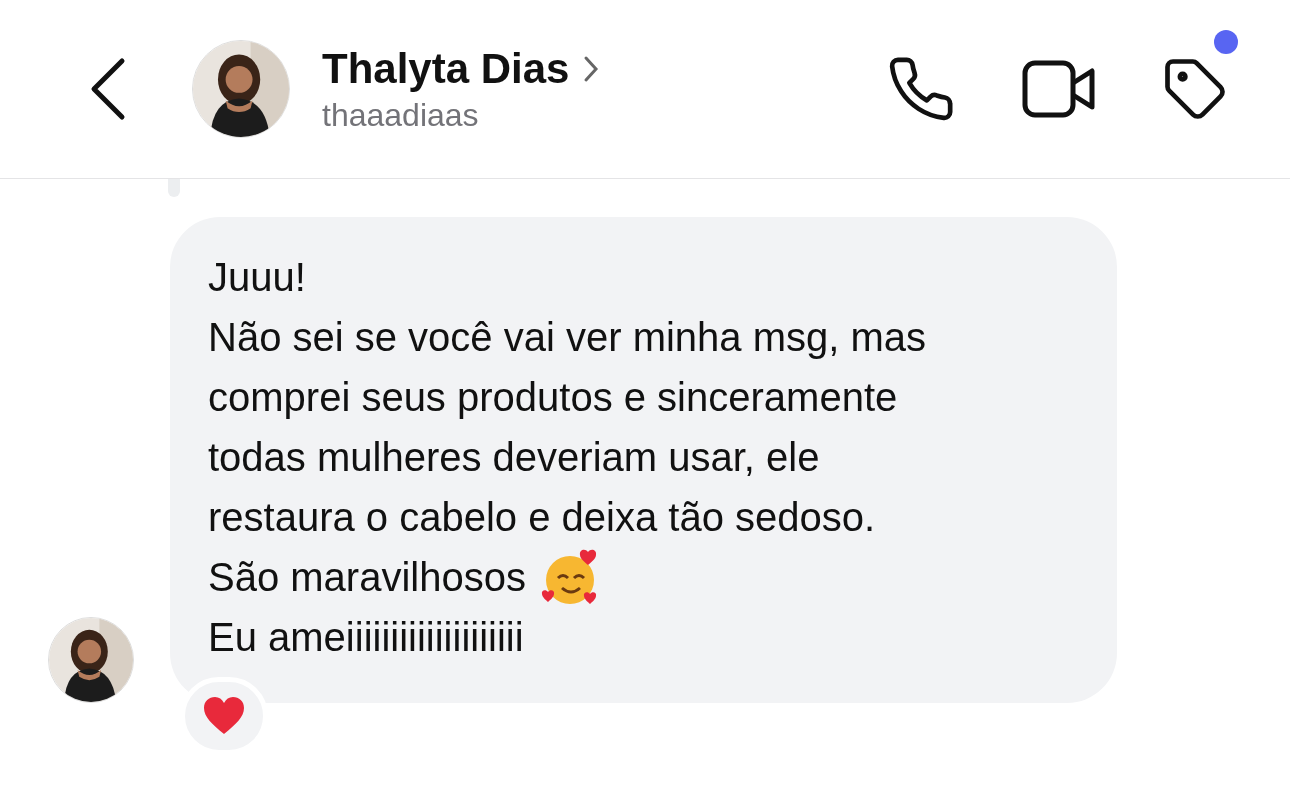  I want to click on message-text: São maravilhosos, so click(367, 577).